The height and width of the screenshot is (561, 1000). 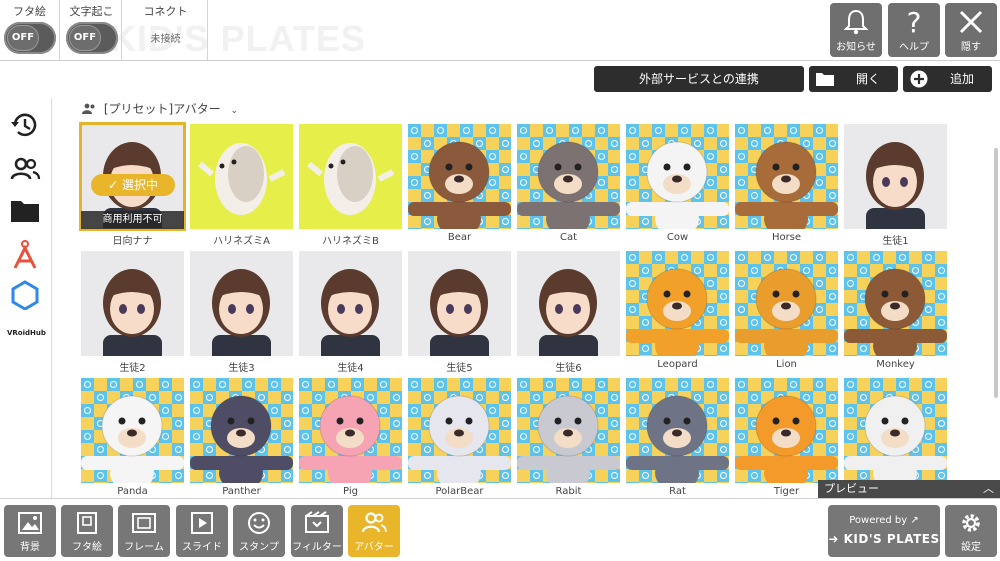 I want to click on hide-label: 隠す, so click(x=971, y=47).